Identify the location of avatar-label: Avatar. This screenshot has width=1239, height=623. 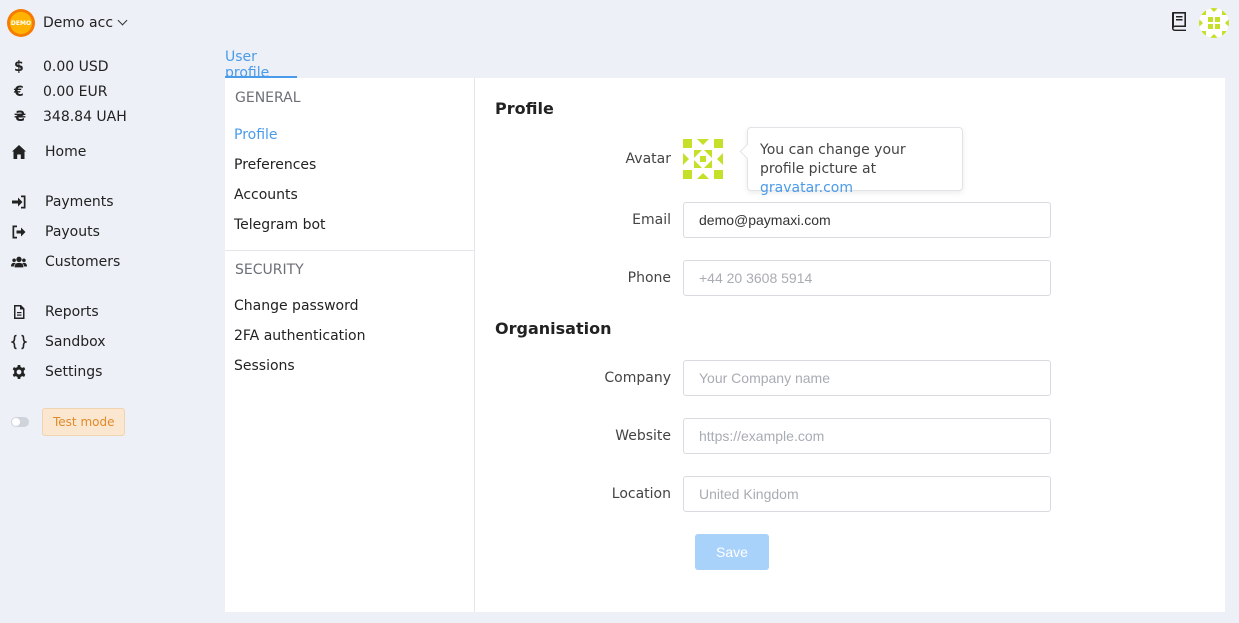
(648, 159).